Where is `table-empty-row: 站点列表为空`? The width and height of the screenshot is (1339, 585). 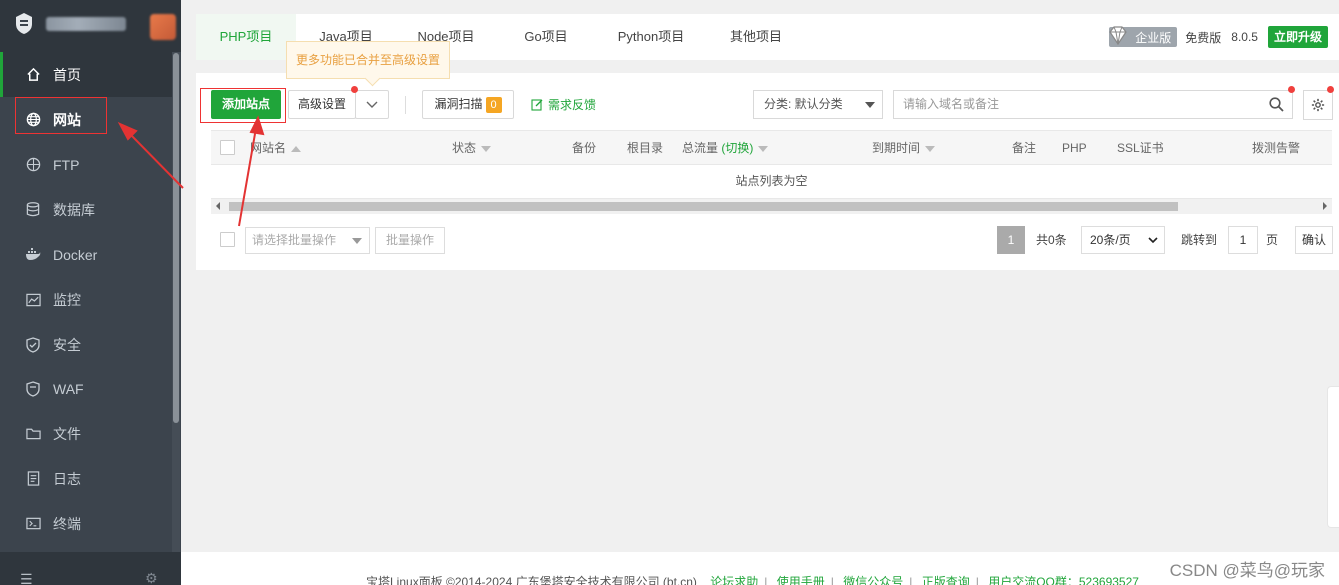 table-empty-row: 站点列表为空 is located at coordinates (771, 182).